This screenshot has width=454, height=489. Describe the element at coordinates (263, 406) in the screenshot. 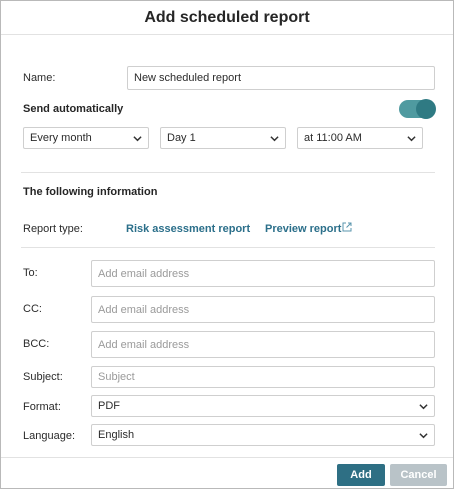

I see `format-select: PDF` at that location.